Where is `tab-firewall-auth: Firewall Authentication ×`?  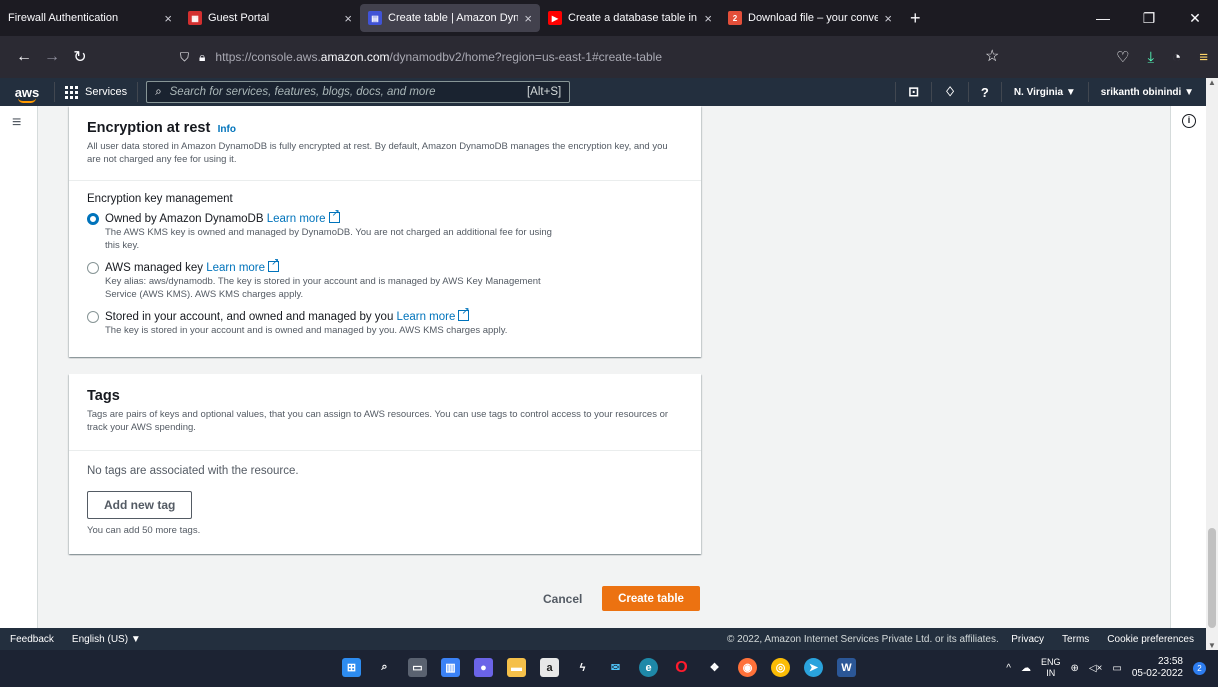
tab-firewall-auth: Firewall Authentication × is located at coordinates (90, 18).